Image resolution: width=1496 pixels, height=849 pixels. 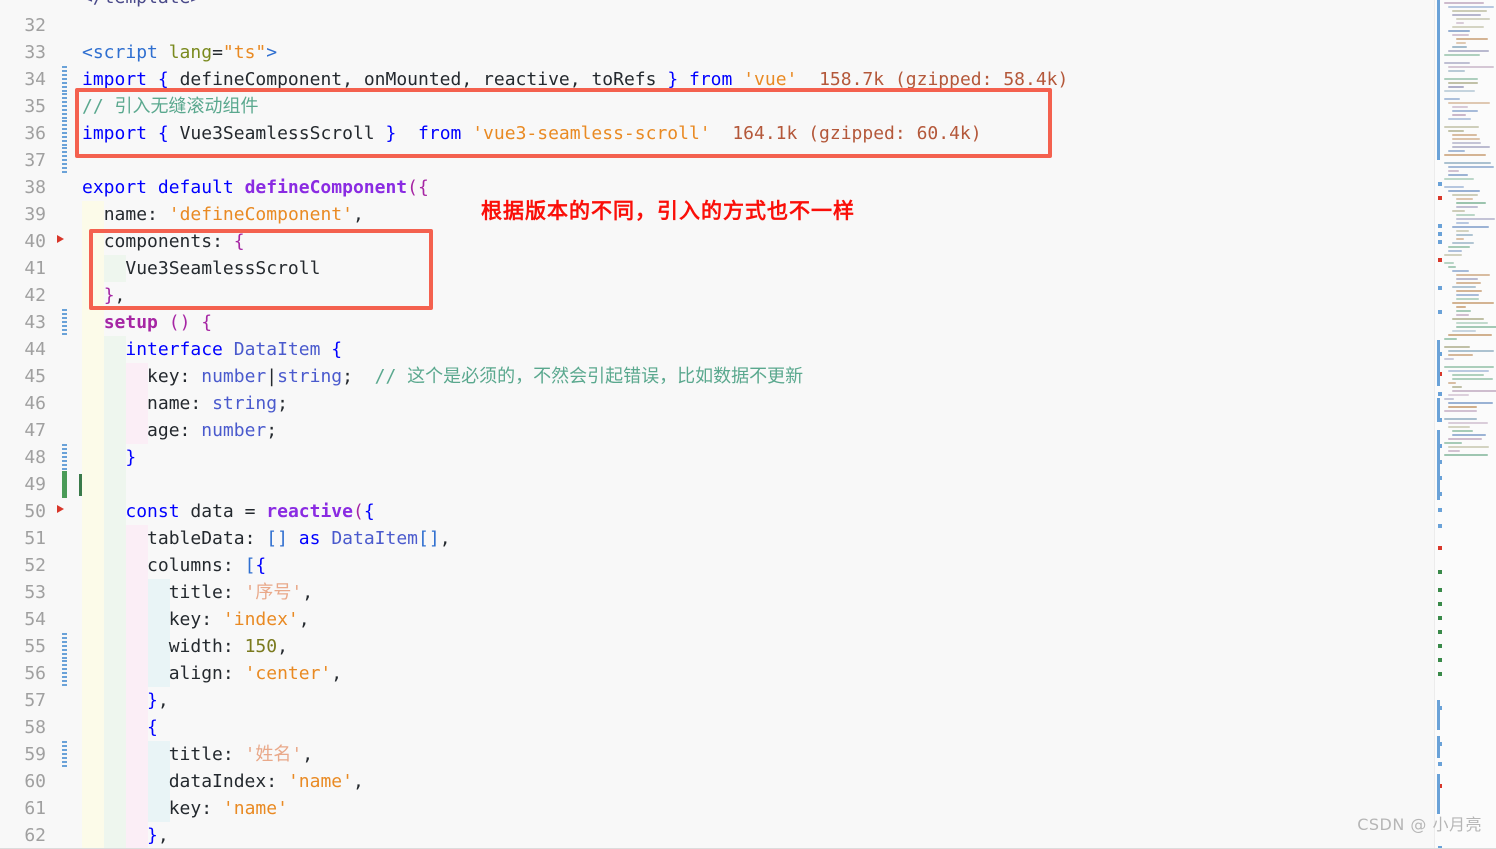 What do you see at coordinates (212, 673) in the screenshot?
I see `code-line-text: align: 'center',` at bounding box center [212, 673].